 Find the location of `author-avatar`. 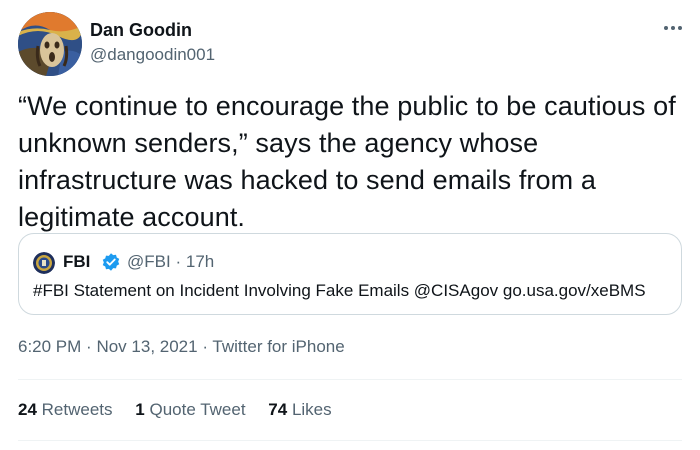

author-avatar is located at coordinates (50, 44).